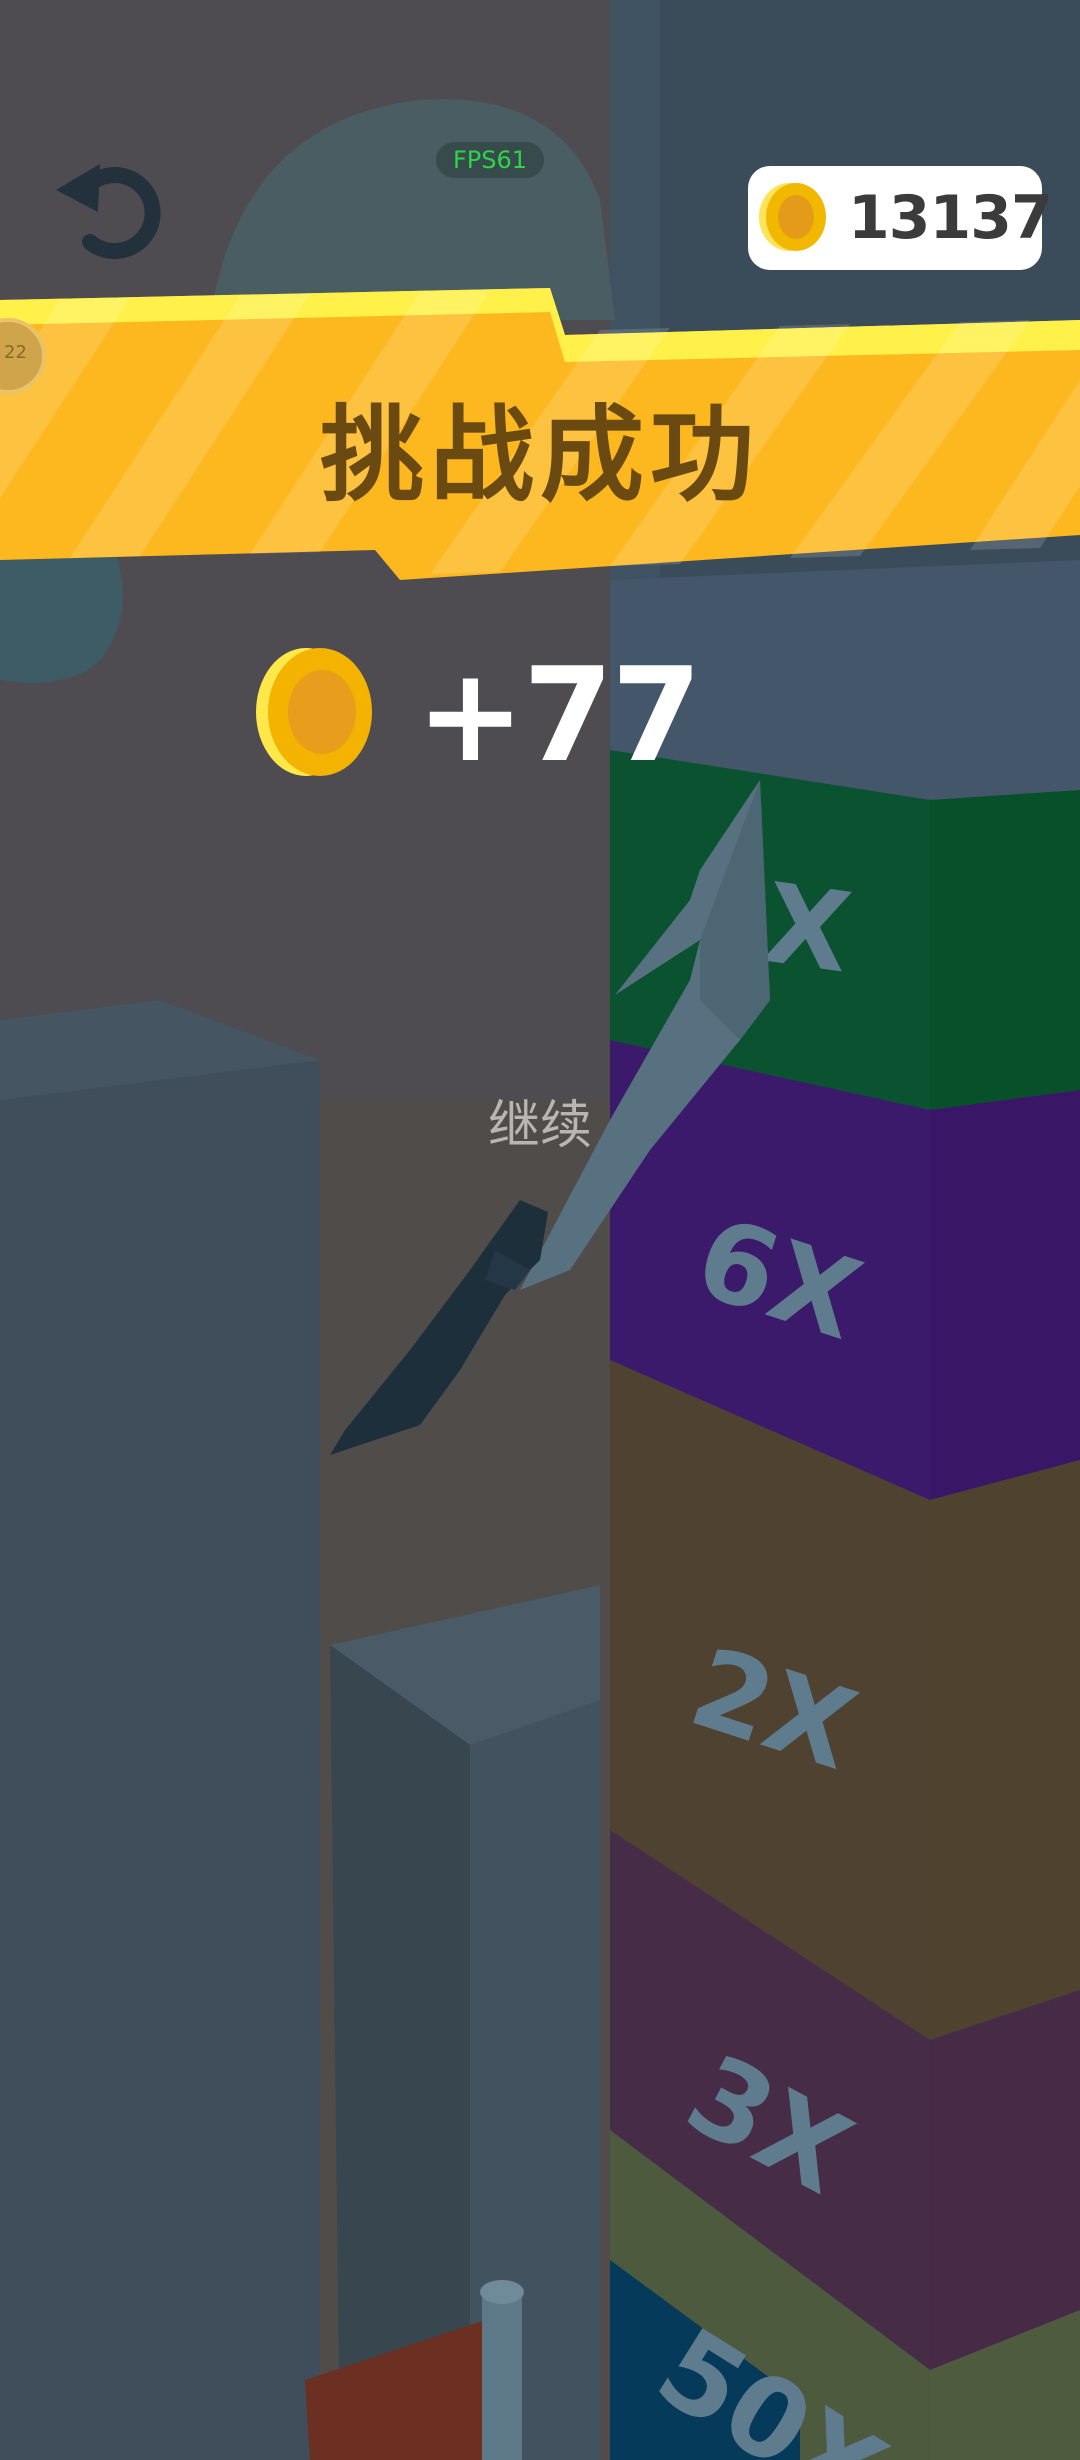 This screenshot has height=2460, width=1080. I want to click on fps-counter: FPS61, so click(490, 160).